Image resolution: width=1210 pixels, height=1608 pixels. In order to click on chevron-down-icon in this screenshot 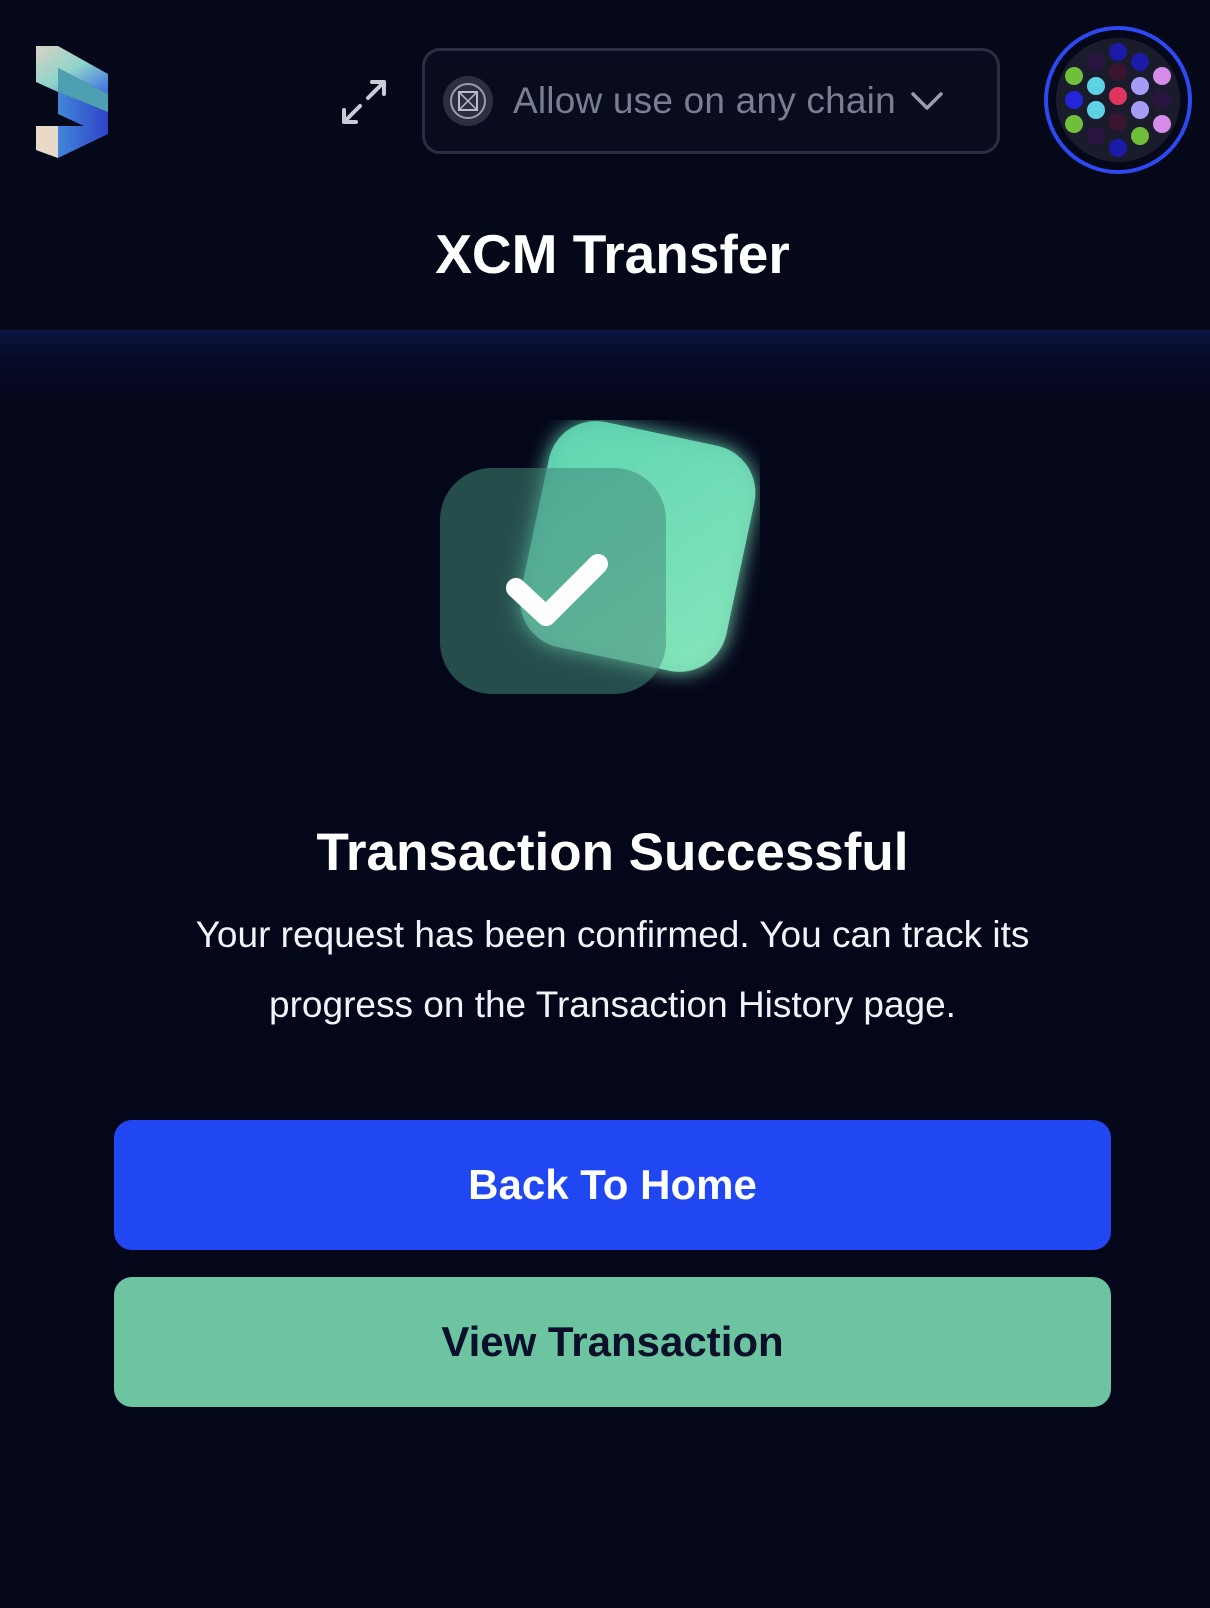, I will do `click(927, 101)`.